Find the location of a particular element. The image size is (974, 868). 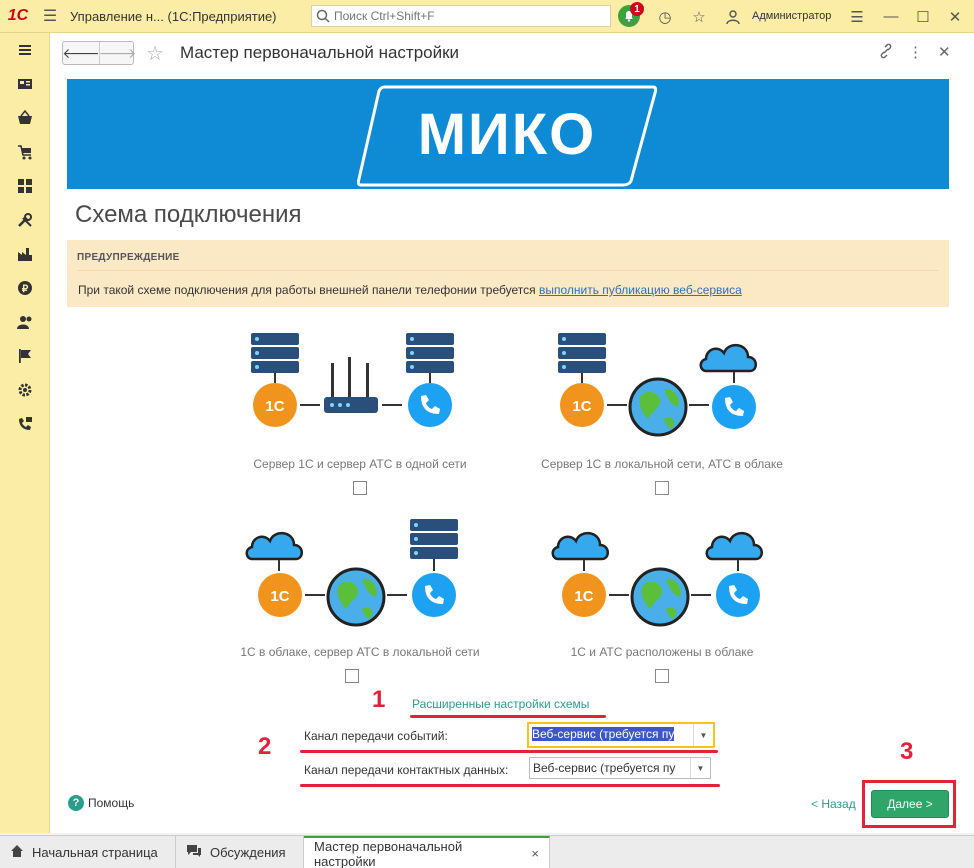

notifications-badge: 1 is located at coordinates (637, 9).